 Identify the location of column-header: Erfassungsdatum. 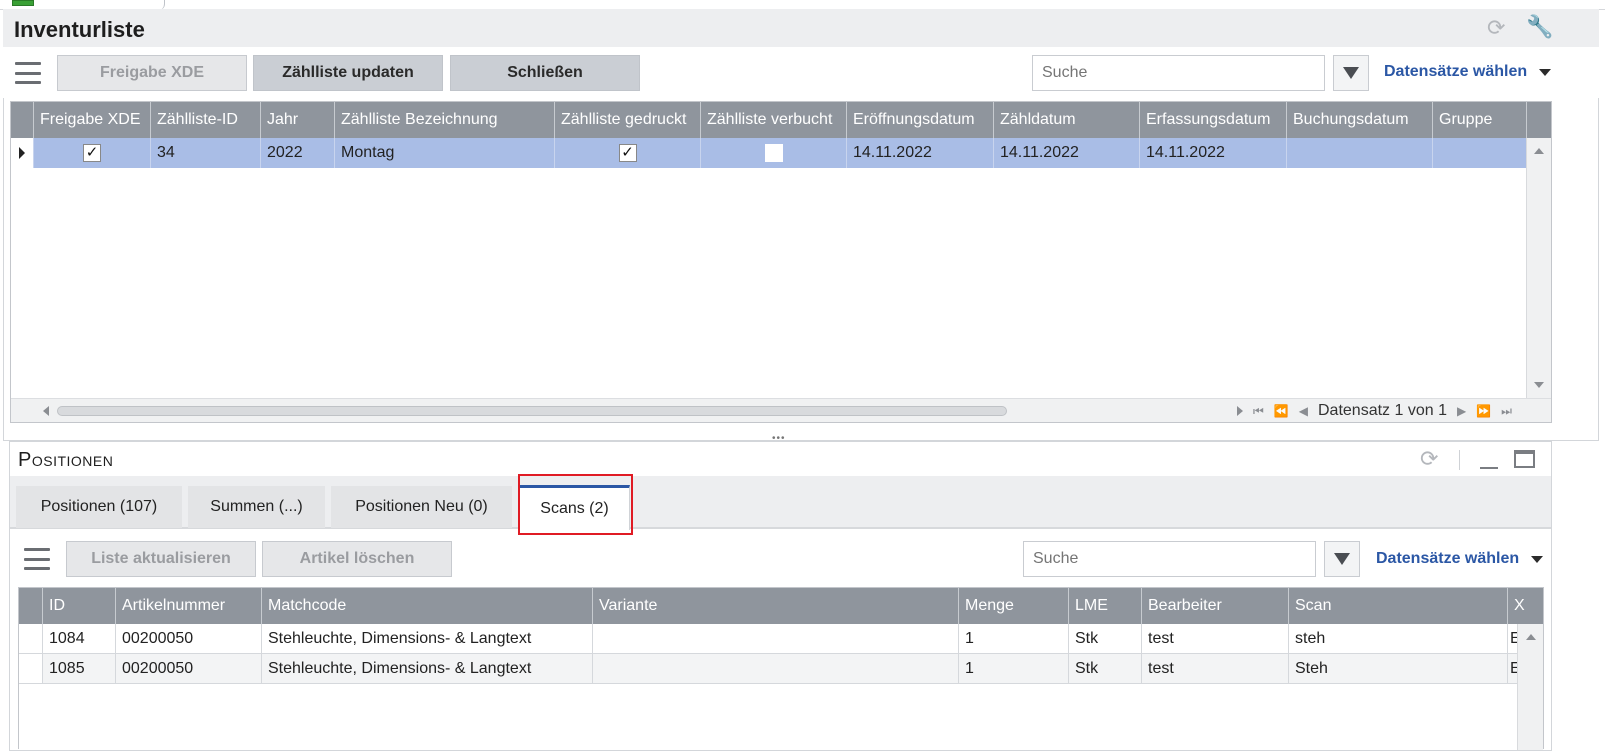
(1213, 120).